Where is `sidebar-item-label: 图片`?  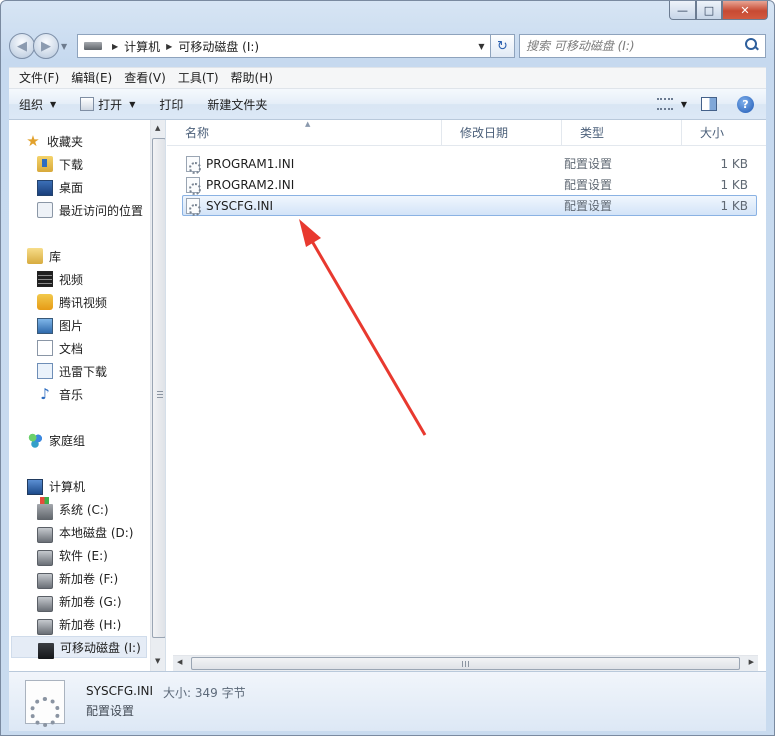 sidebar-item-label: 图片 is located at coordinates (71, 325).